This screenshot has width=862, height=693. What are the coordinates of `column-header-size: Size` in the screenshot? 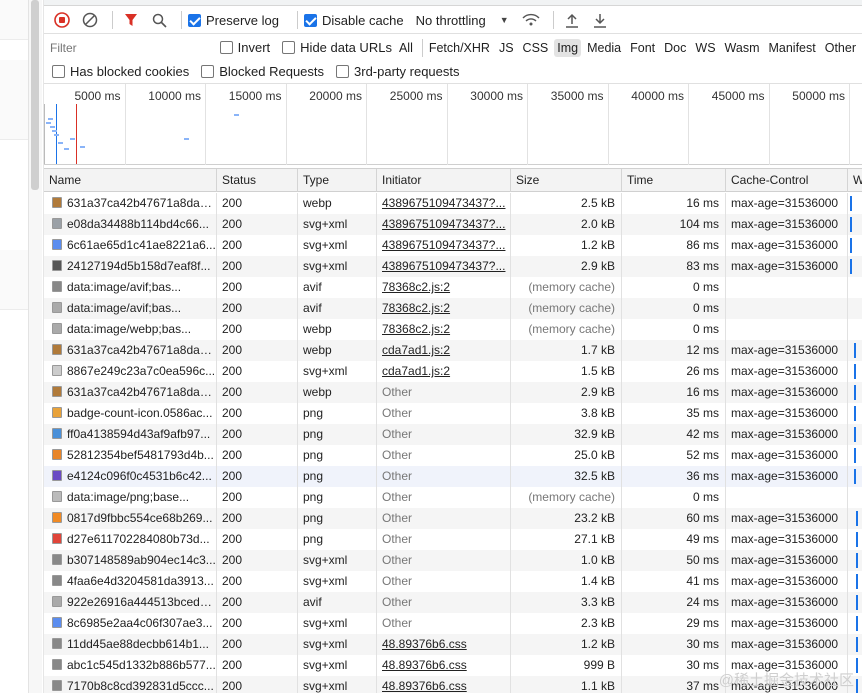 It's located at (565, 180).